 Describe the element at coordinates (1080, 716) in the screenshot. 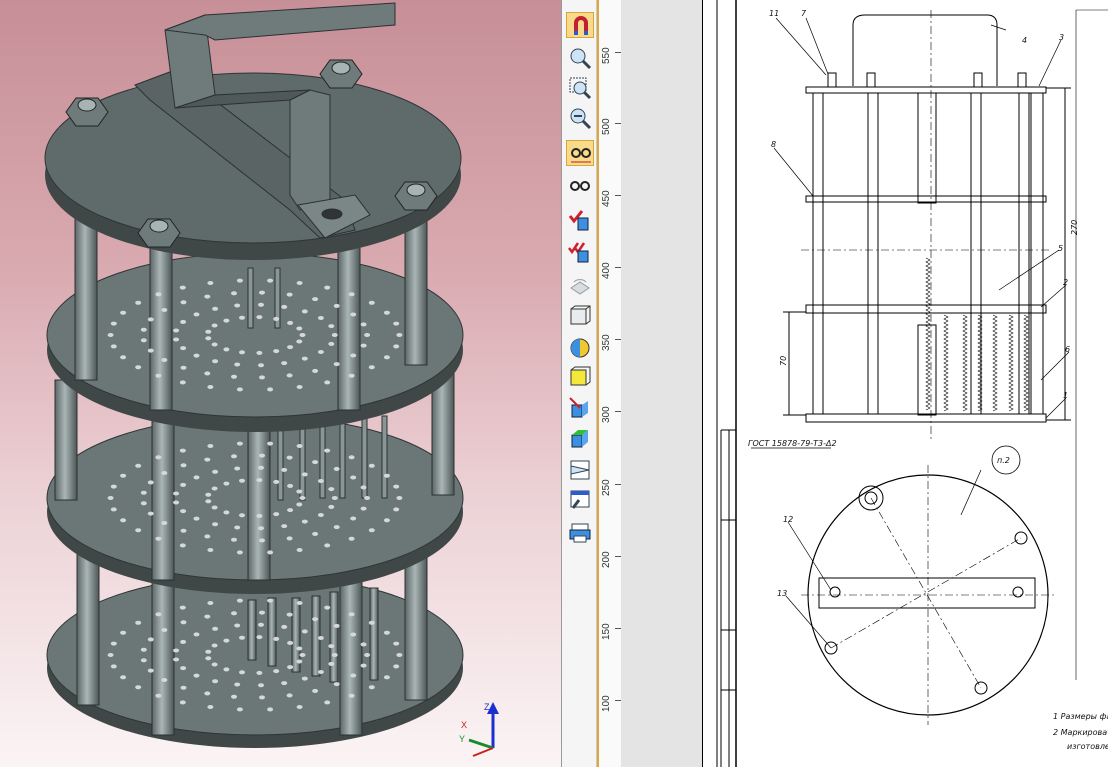

I see `note-1: 1 Размеры фа` at that location.